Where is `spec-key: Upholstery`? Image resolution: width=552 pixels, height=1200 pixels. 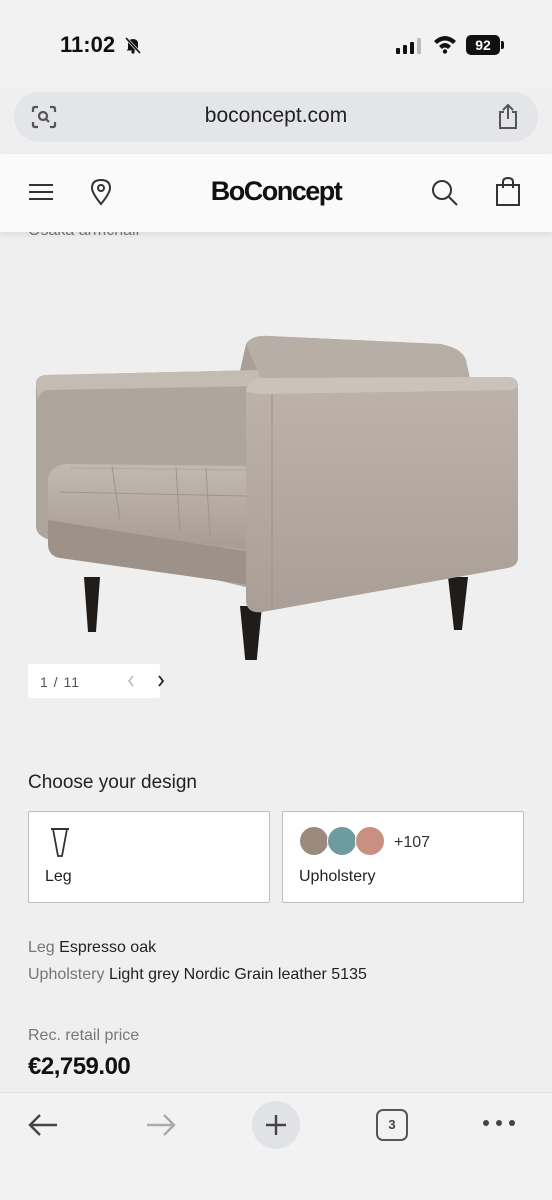
spec-key: Upholstery is located at coordinates (66, 974).